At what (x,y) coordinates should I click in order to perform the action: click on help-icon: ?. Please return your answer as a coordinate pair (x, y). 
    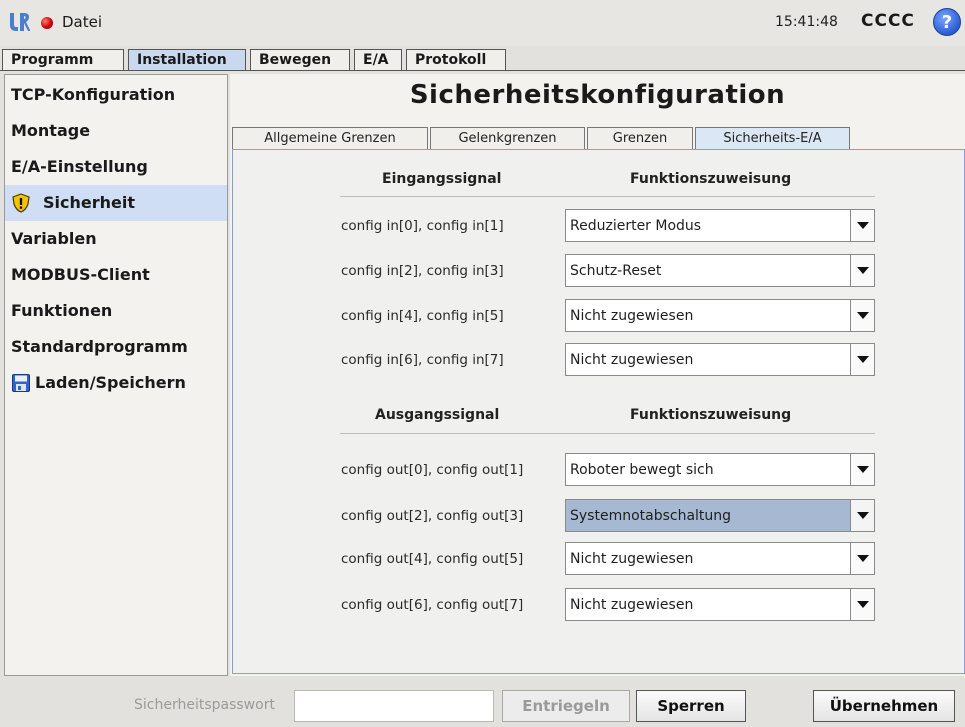
    Looking at the image, I should click on (947, 22).